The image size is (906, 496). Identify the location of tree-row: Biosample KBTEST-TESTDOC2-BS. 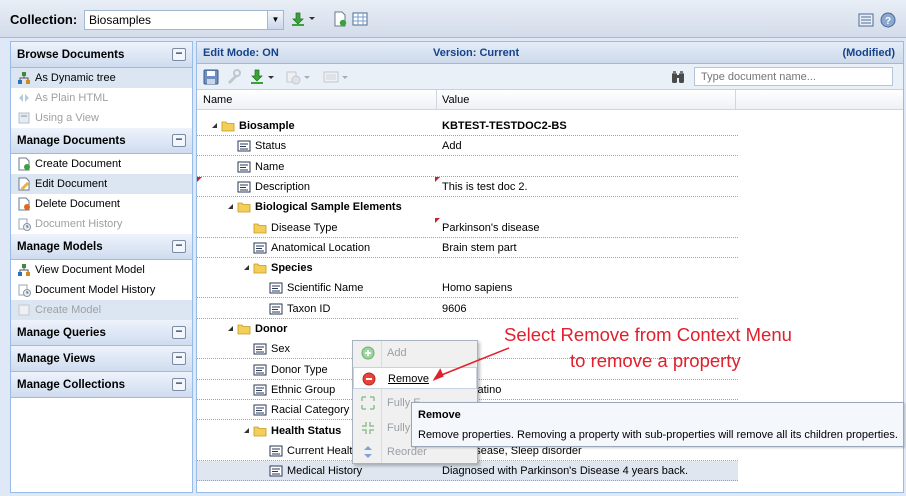
(467, 126).